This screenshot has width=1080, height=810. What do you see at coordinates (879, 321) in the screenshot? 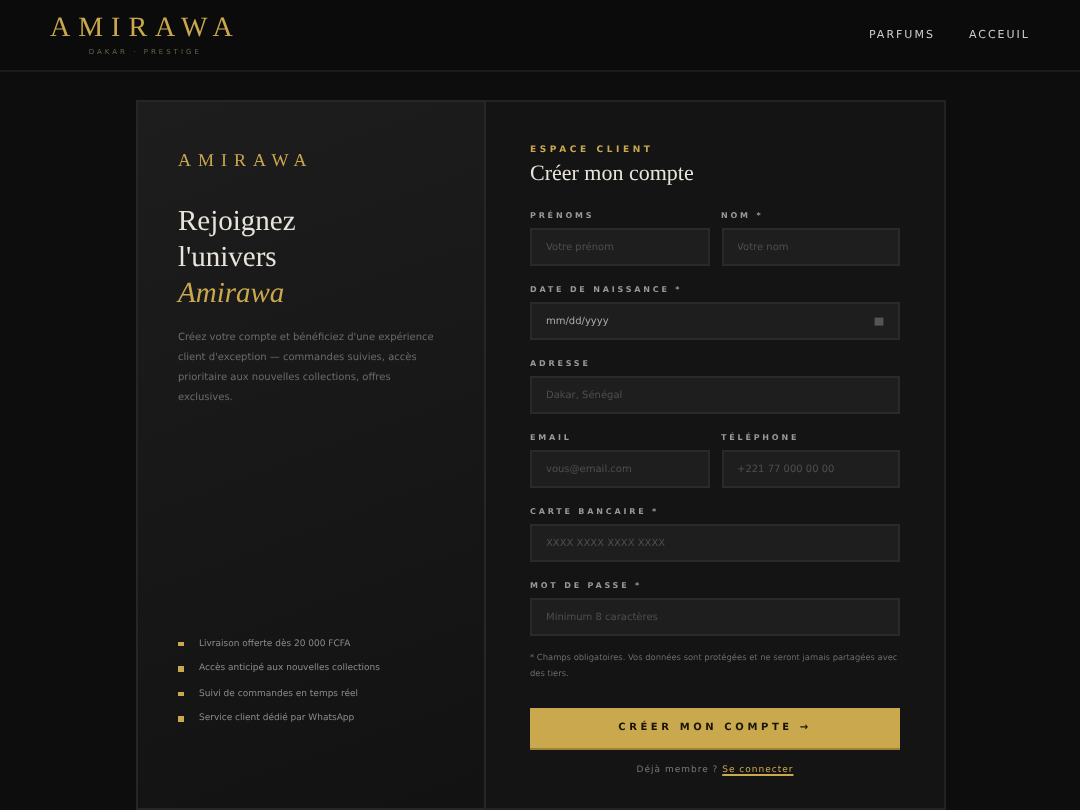
I see `calendar-icon` at bounding box center [879, 321].